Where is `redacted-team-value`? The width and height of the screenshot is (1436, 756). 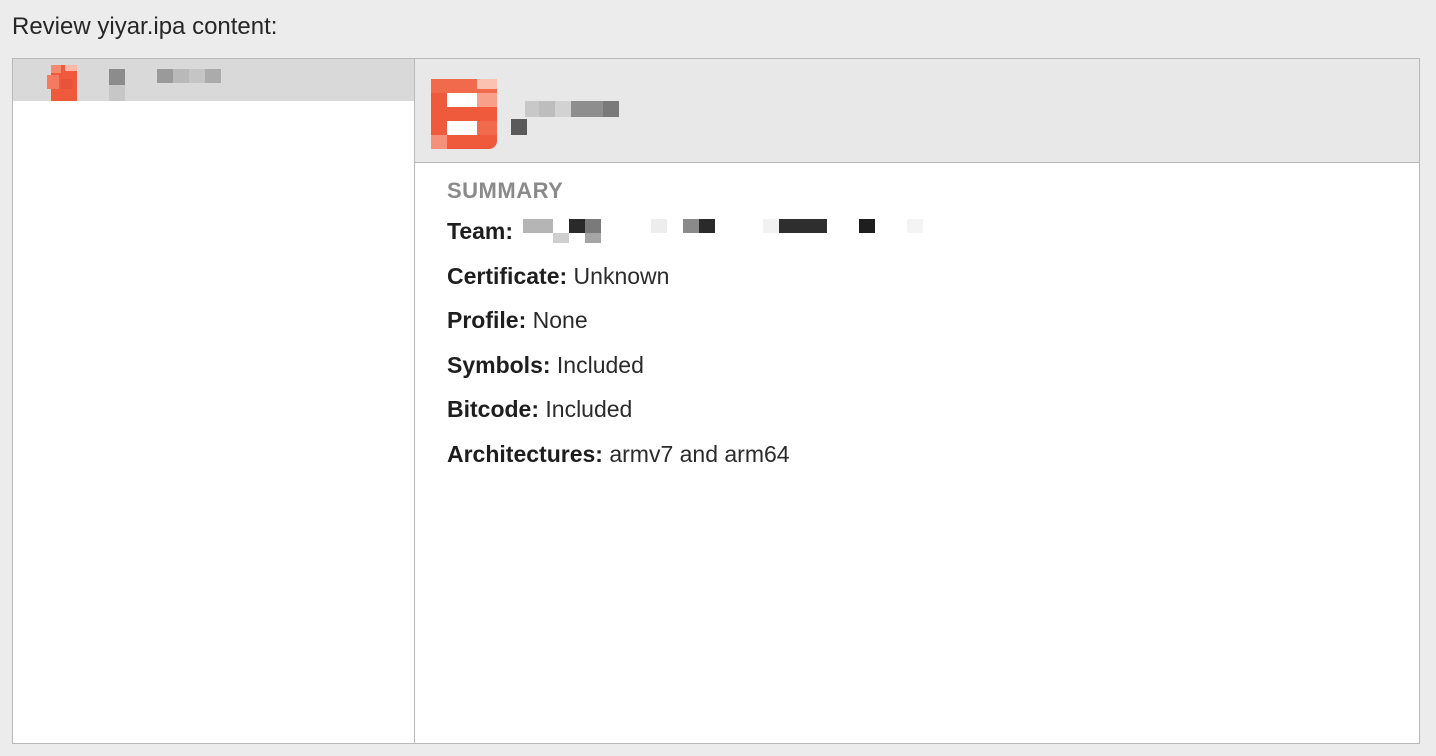 redacted-team-value is located at coordinates (729, 231).